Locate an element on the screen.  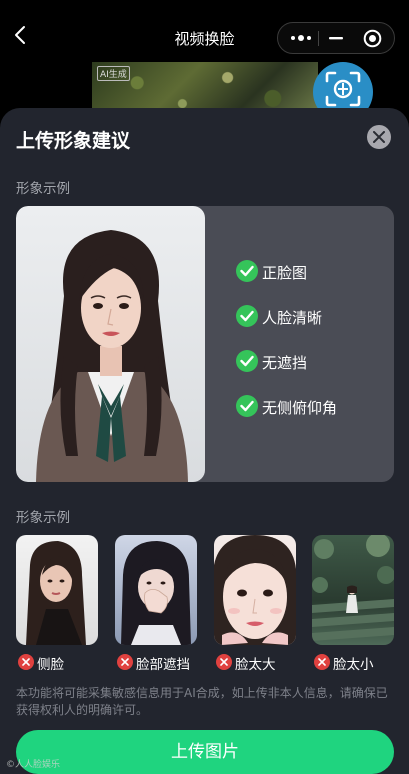
bad-example-caption: 脸太小 is located at coordinates (359, 663).